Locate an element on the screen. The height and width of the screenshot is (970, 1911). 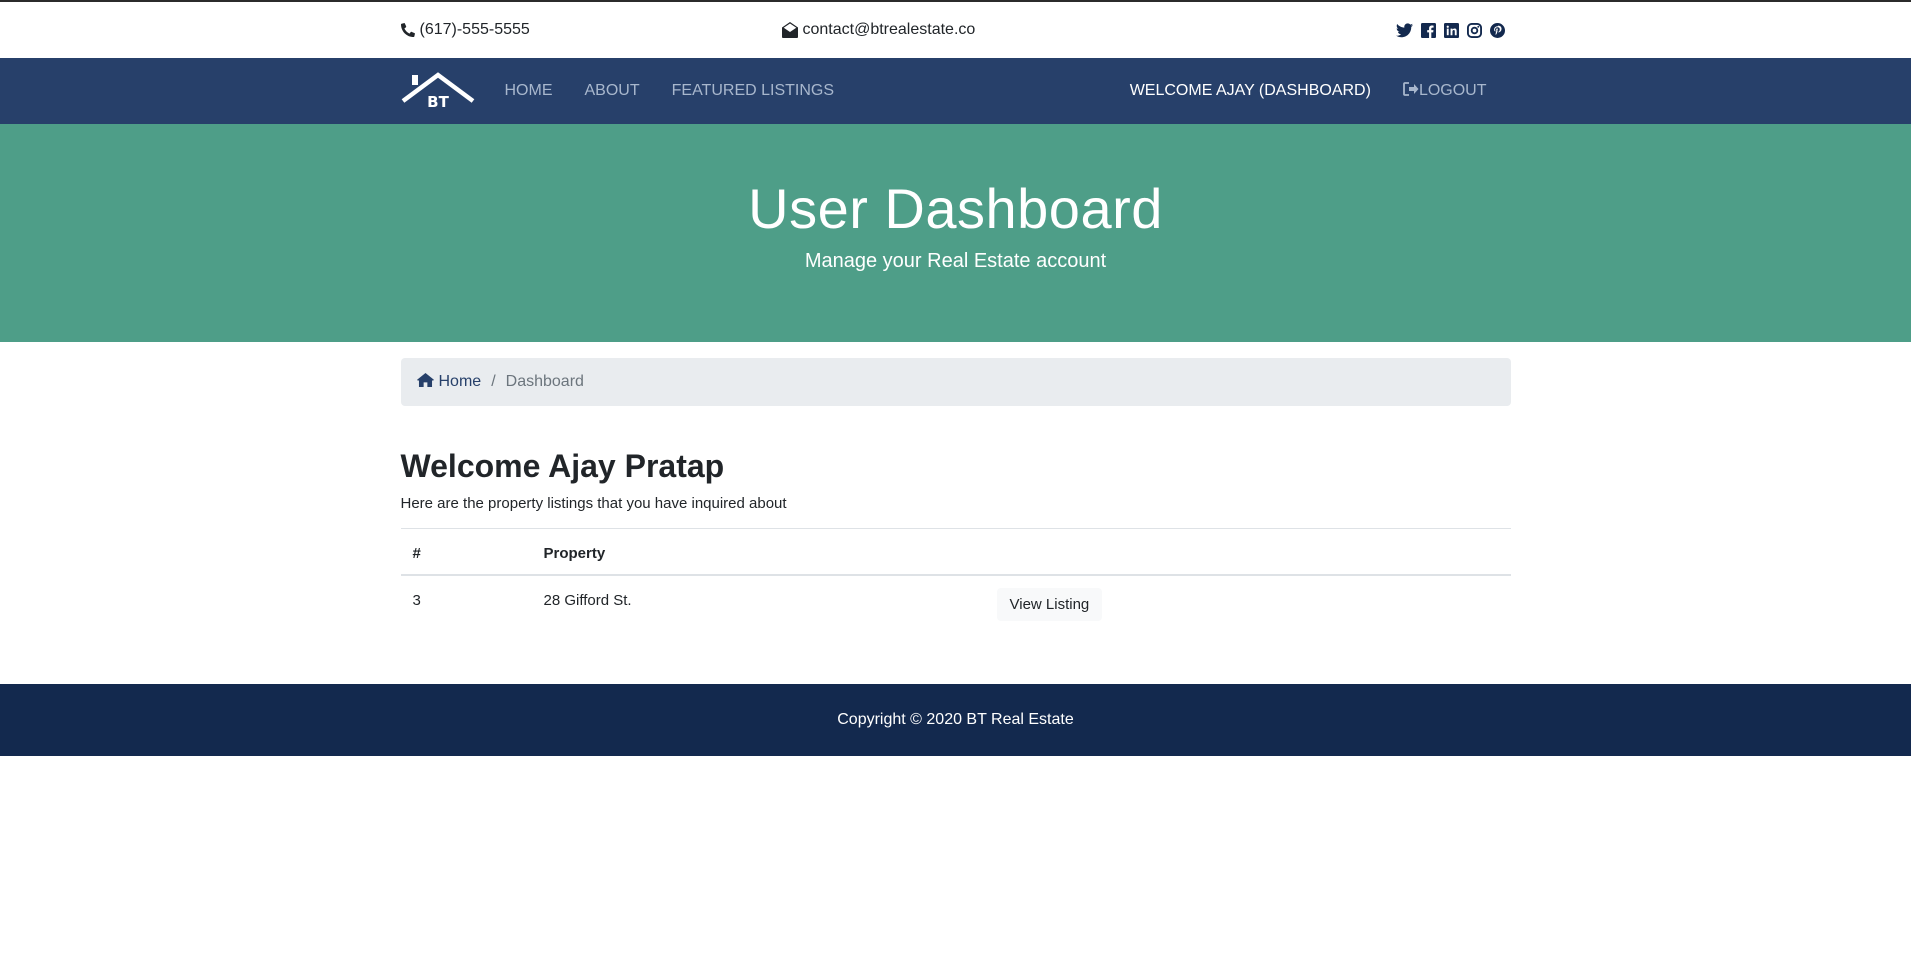
bt-logo: BT is located at coordinates (438, 91).